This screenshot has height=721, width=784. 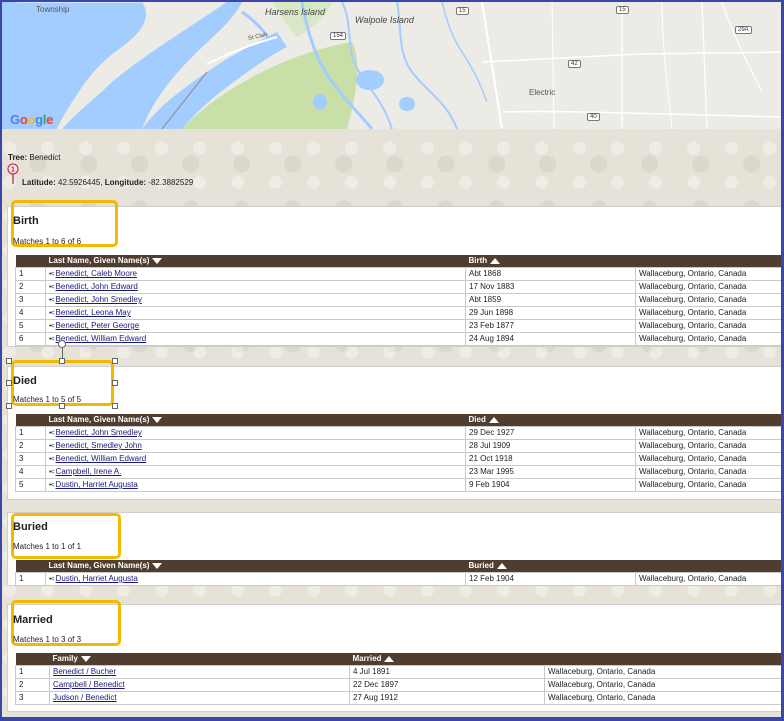 I want to click on person-link: Benedict, Caleb Moore, so click(x=96, y=273).